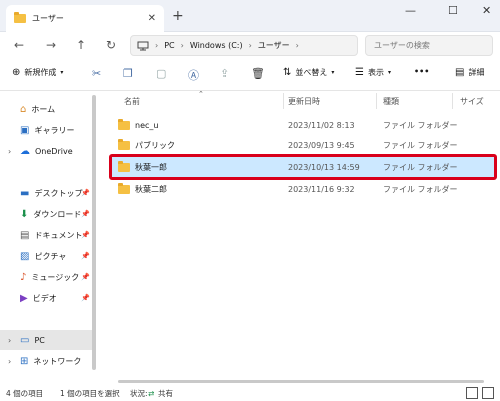 The image size is (500, 401). I want to click on selected-count: 1 個の項目を選択, so click(90, 393).